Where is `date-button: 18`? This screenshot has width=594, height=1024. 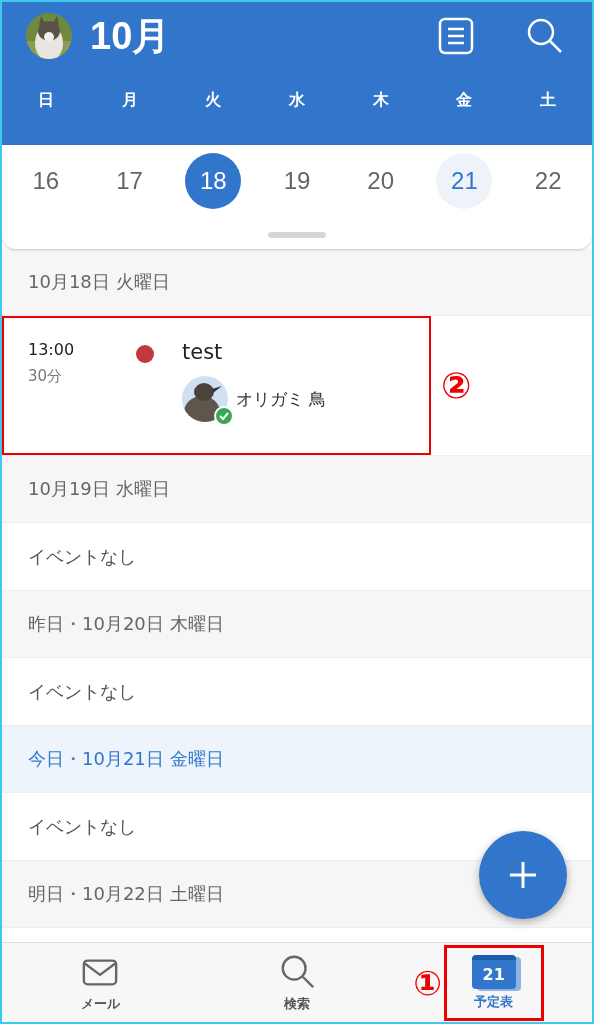
date-button: 18 is located at coordinates (213, 181).